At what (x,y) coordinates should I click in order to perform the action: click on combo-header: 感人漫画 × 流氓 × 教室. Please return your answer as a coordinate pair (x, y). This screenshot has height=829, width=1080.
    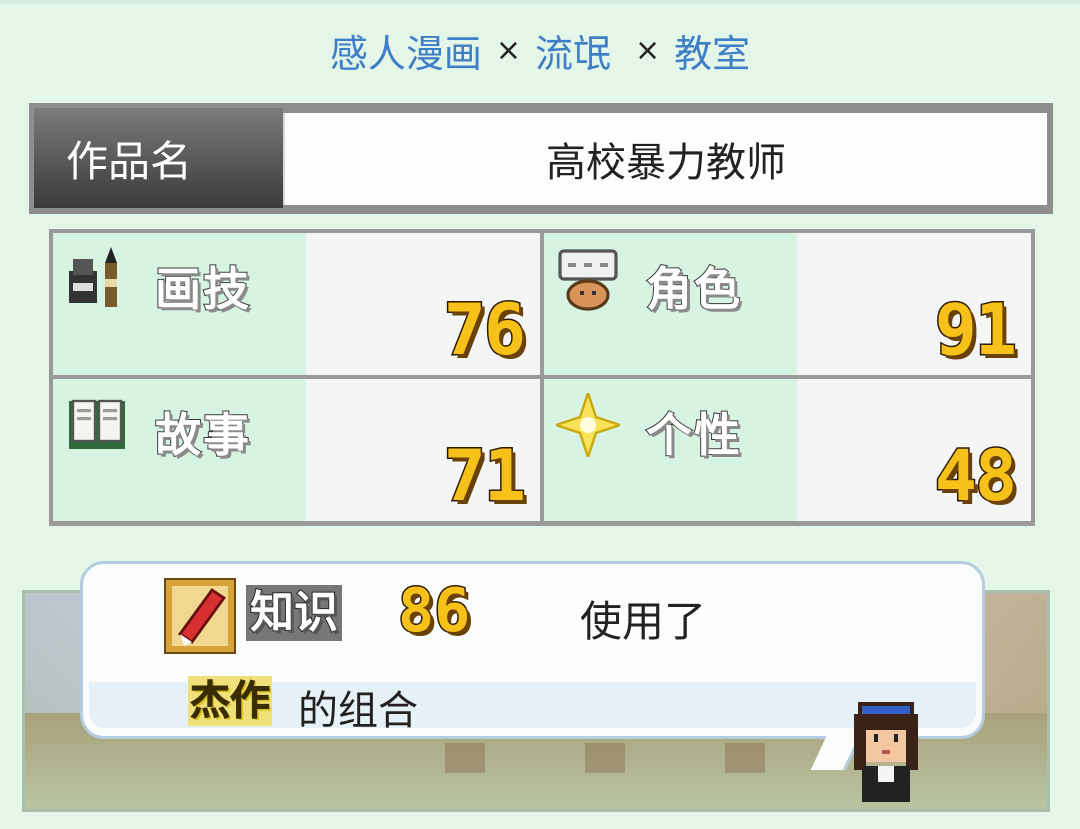
    Looking at the image, I should click on (540, 50).